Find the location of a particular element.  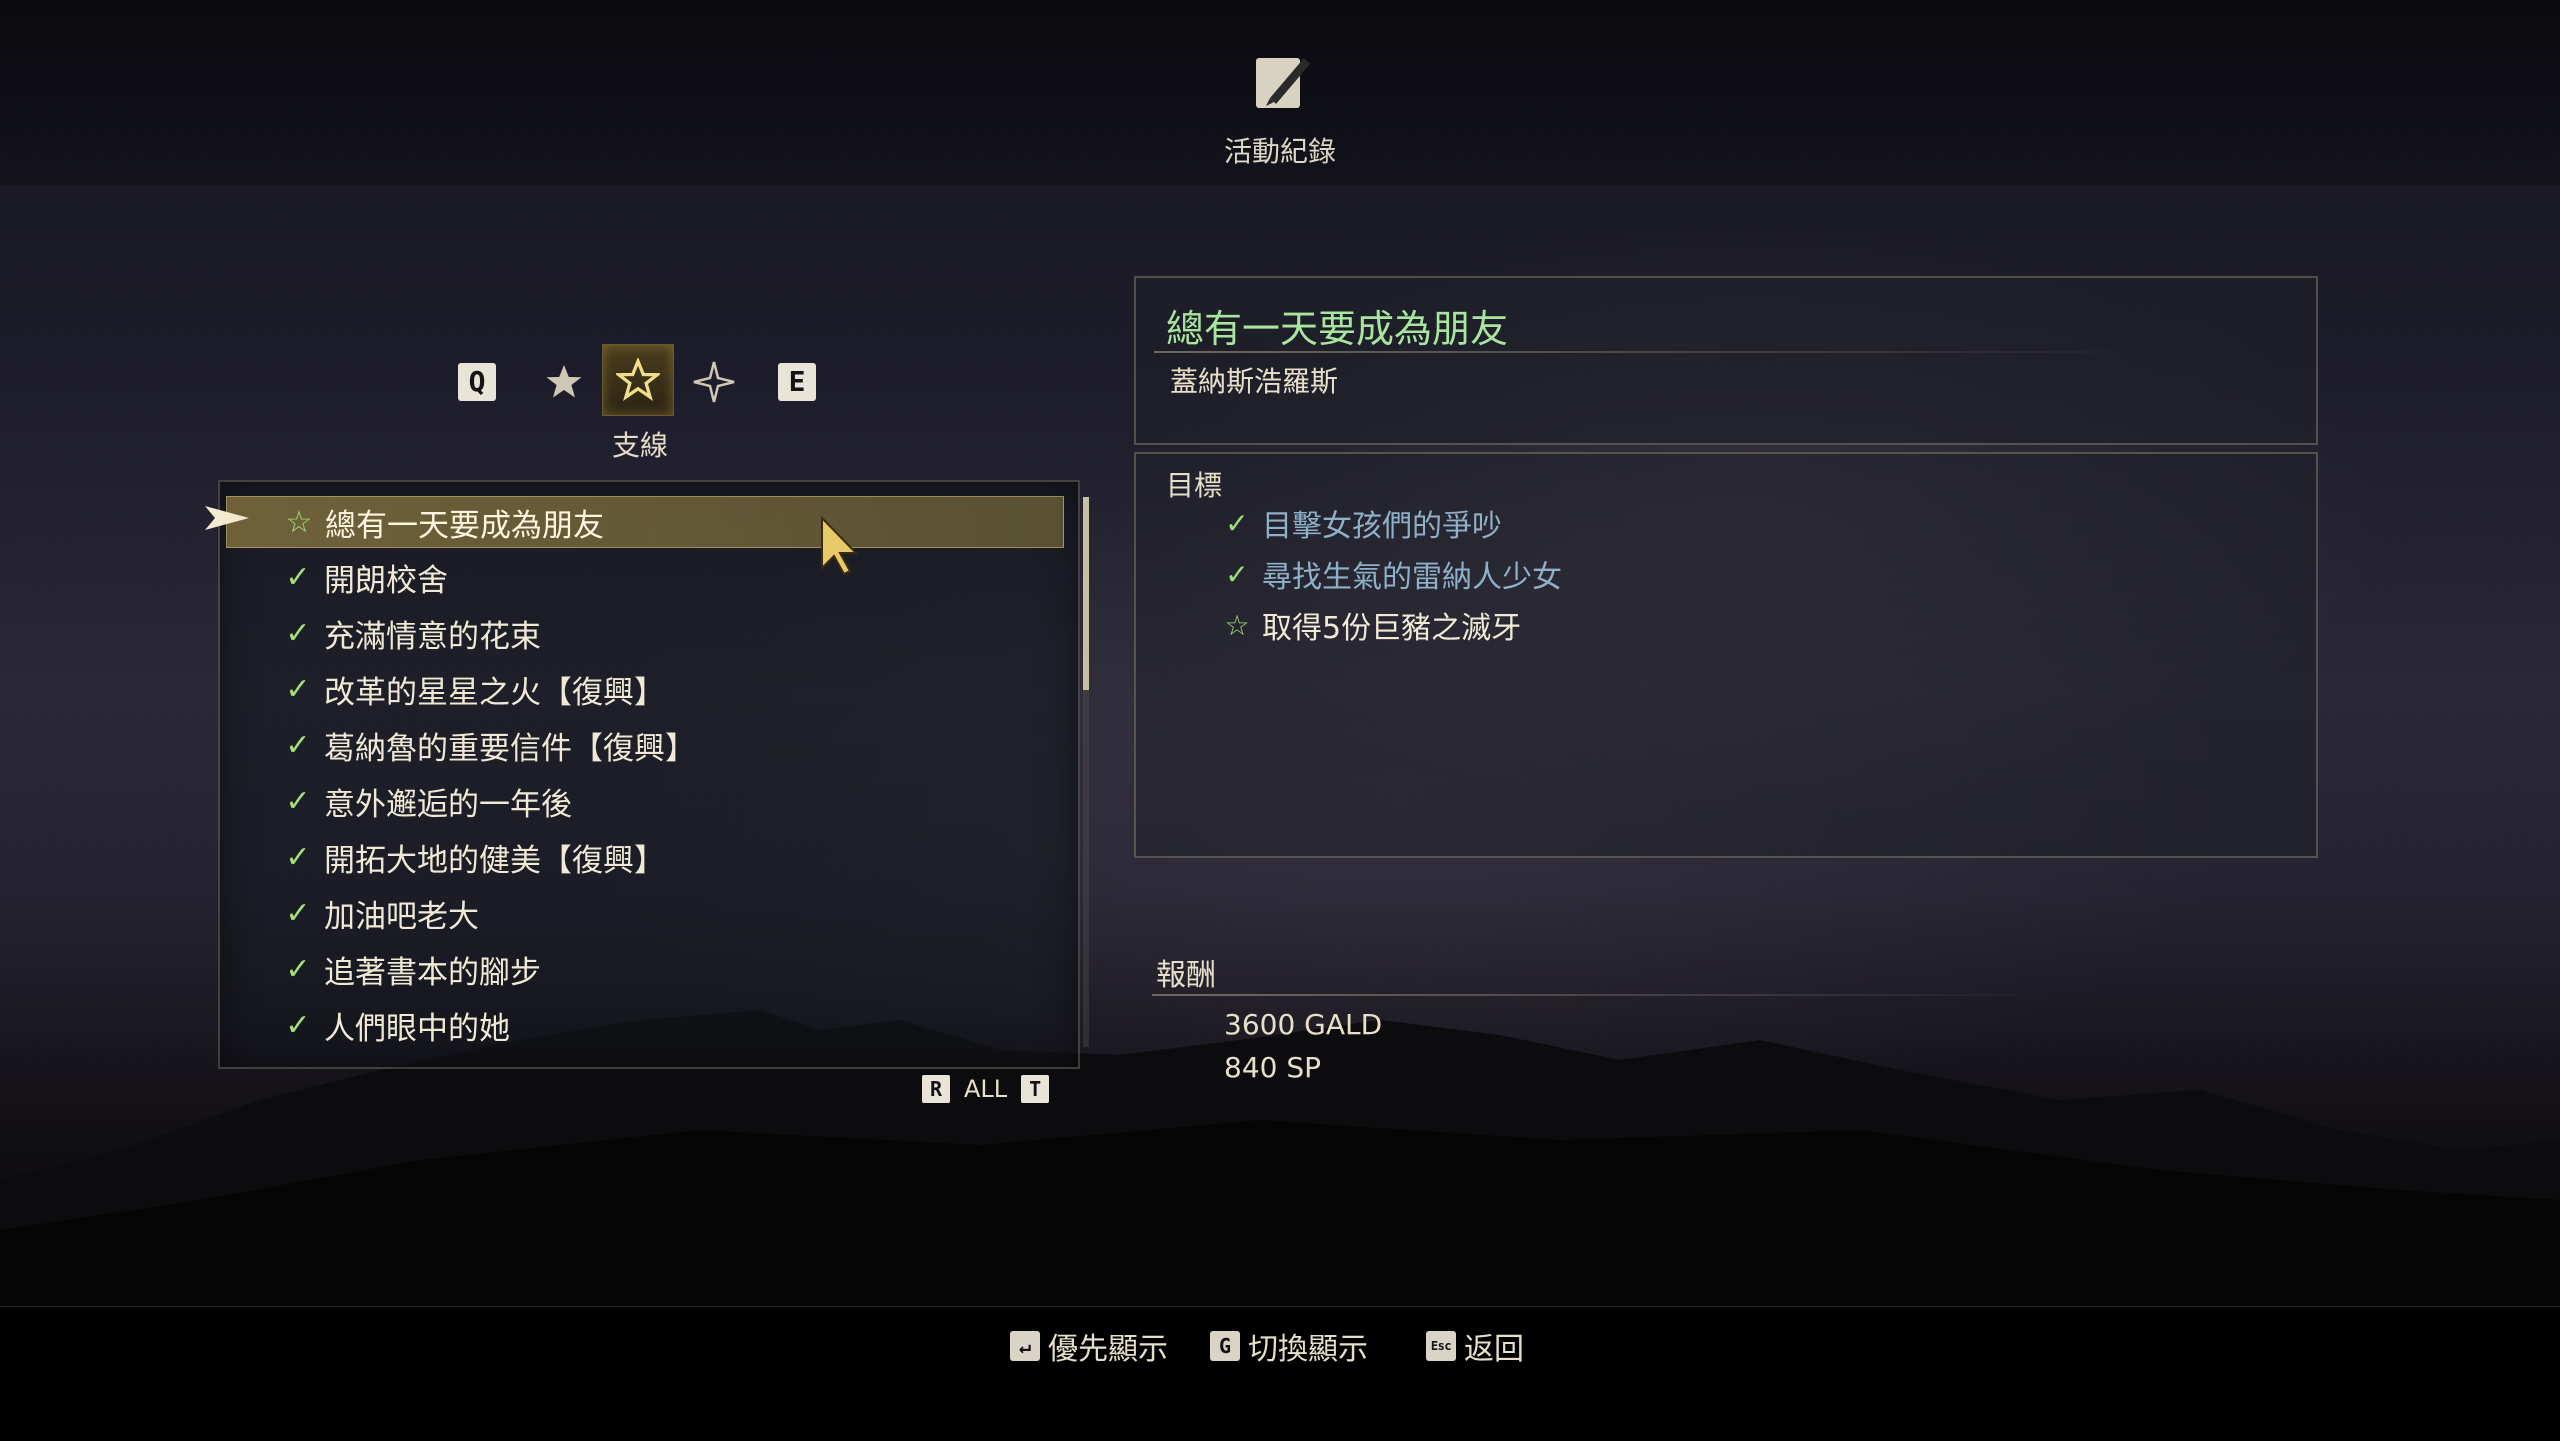

hint-toggle-display: G 切換顯示 is located at coordinates (1289, 1347).